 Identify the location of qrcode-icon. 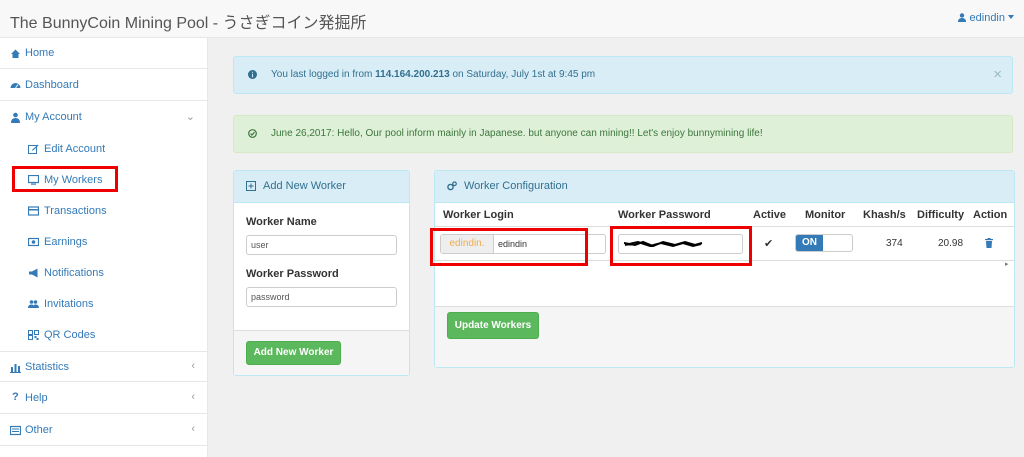
(33, 335).